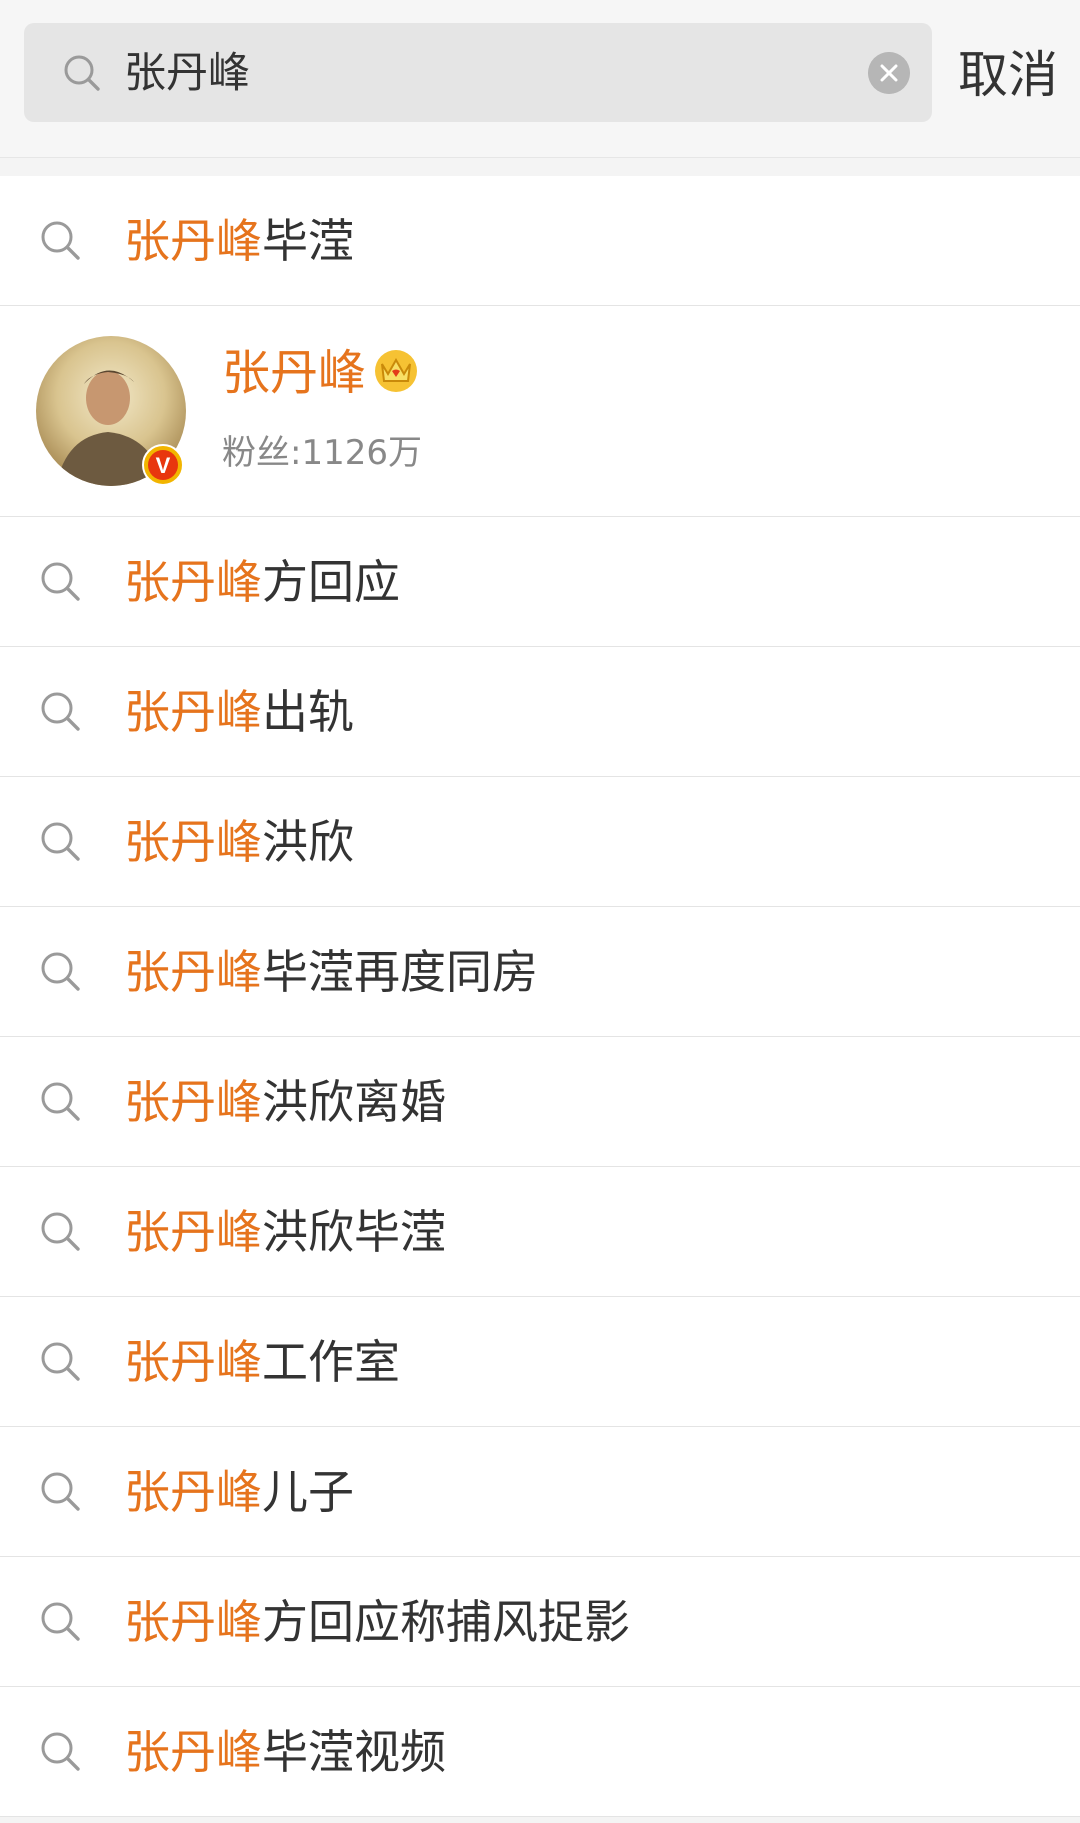  I want to click on suggestion-item: 张丹峰毕滢, so click(540, 241).